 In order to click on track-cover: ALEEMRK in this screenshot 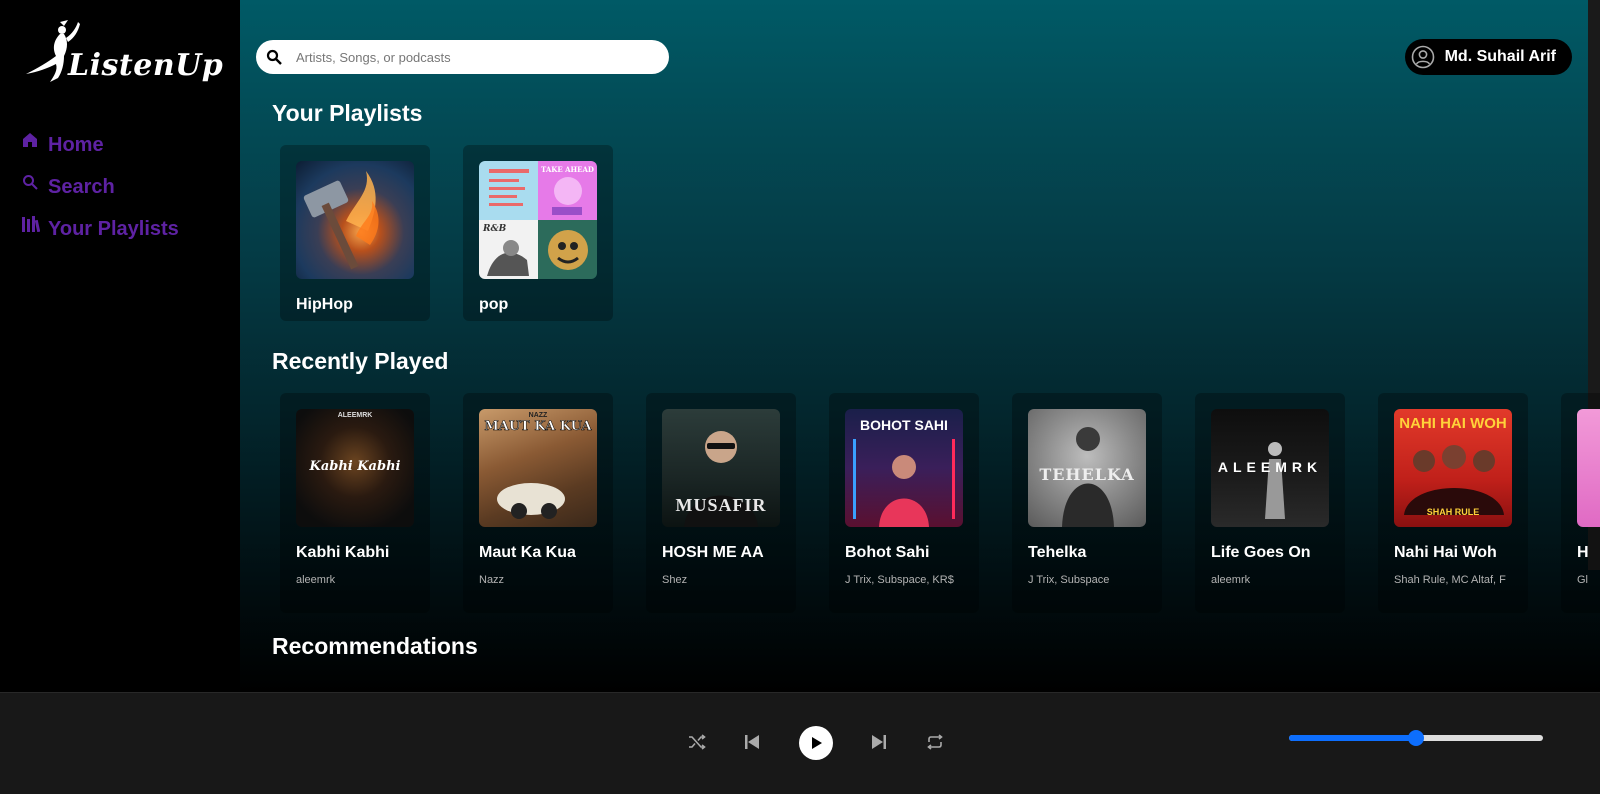, I will do `click(1270, 468)`.